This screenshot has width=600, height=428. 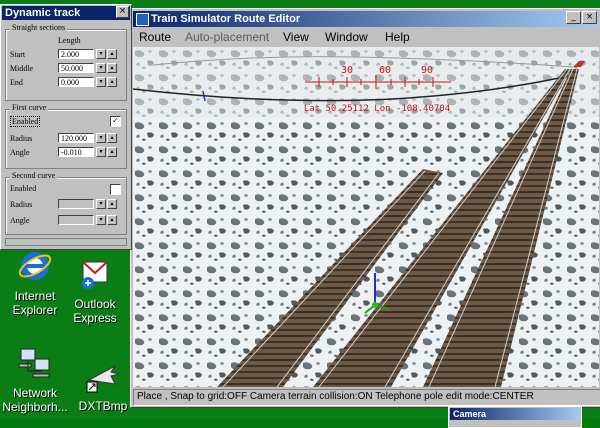 I want to click on camera-window: Camera, so click(x=515, y=417).